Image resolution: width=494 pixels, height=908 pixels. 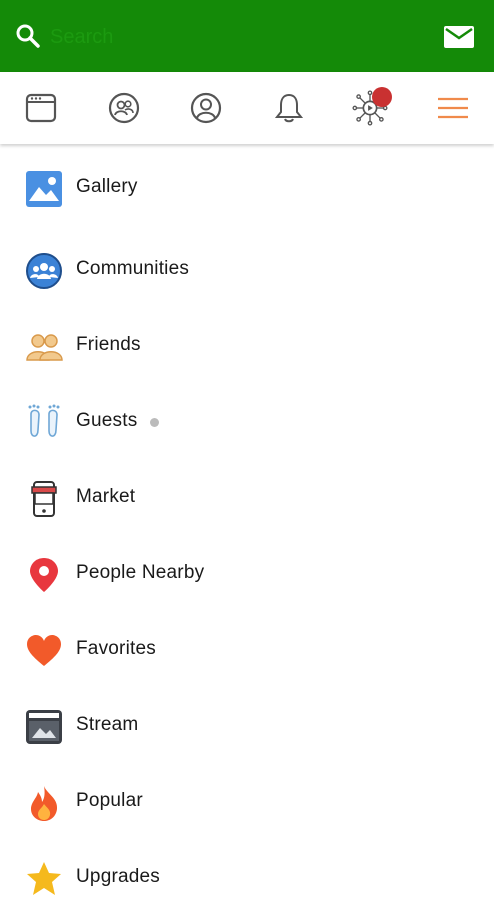 What do you see at coordinates (116, 648) in the screenshot?
I see `menu-item-label: Favorites` at bounding box center [116, 648].